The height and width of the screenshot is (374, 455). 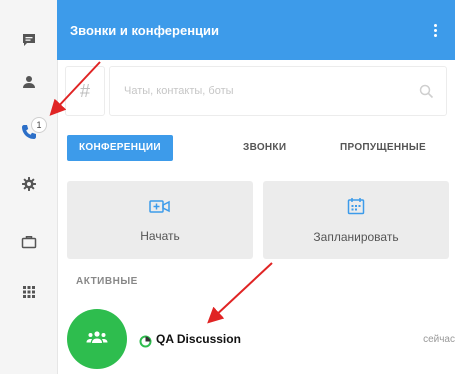 I want to click on channels-button: #, so click(x=85, y=91).